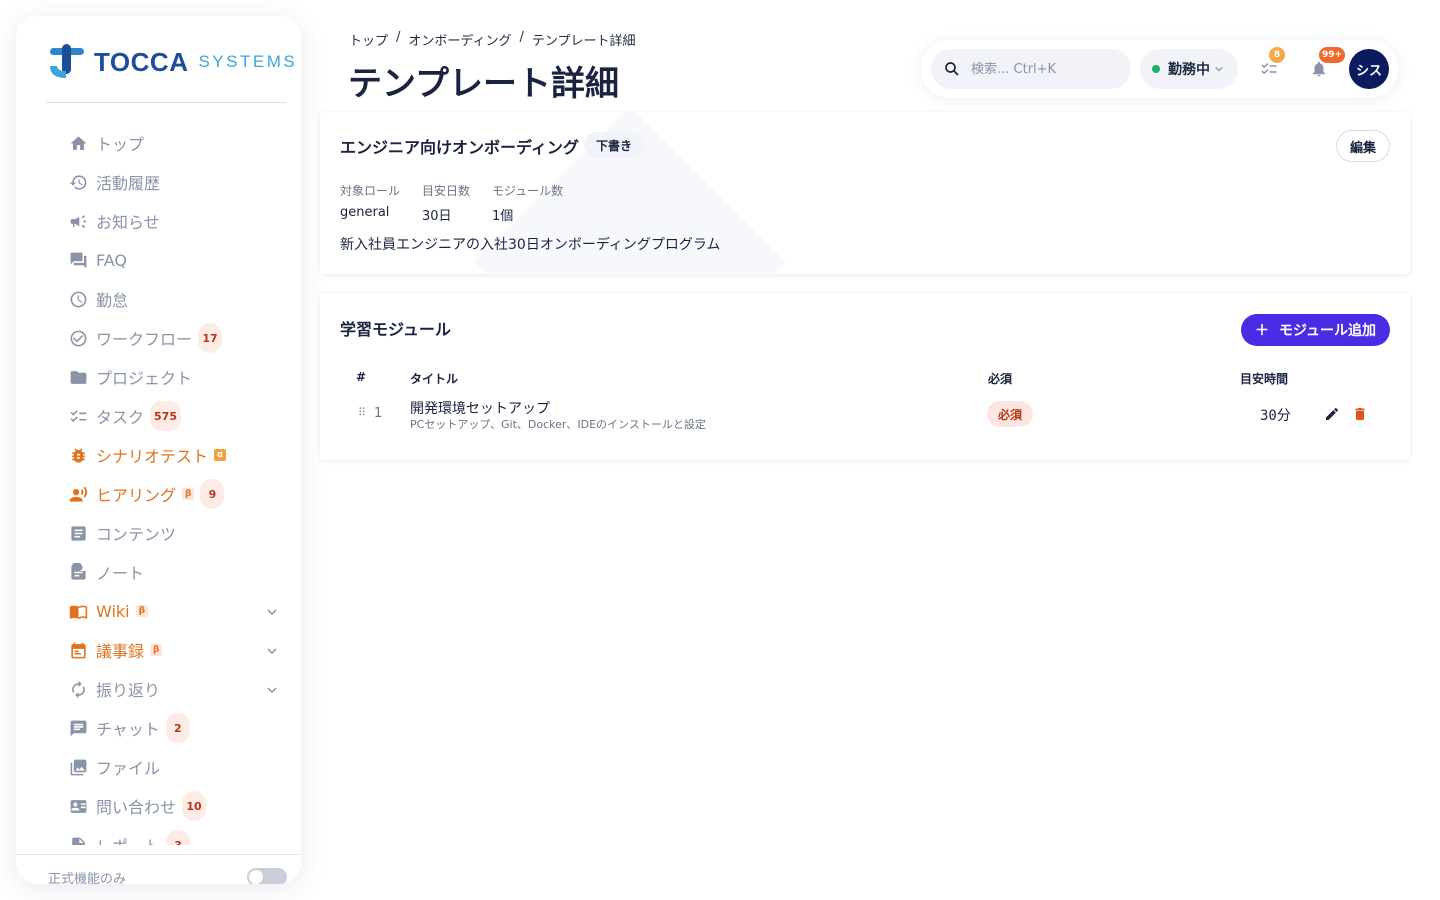 The height and width of the screenshot is (900, 1440). I want to click on sidebar-item-task: タスク 575, so click(163, 416).